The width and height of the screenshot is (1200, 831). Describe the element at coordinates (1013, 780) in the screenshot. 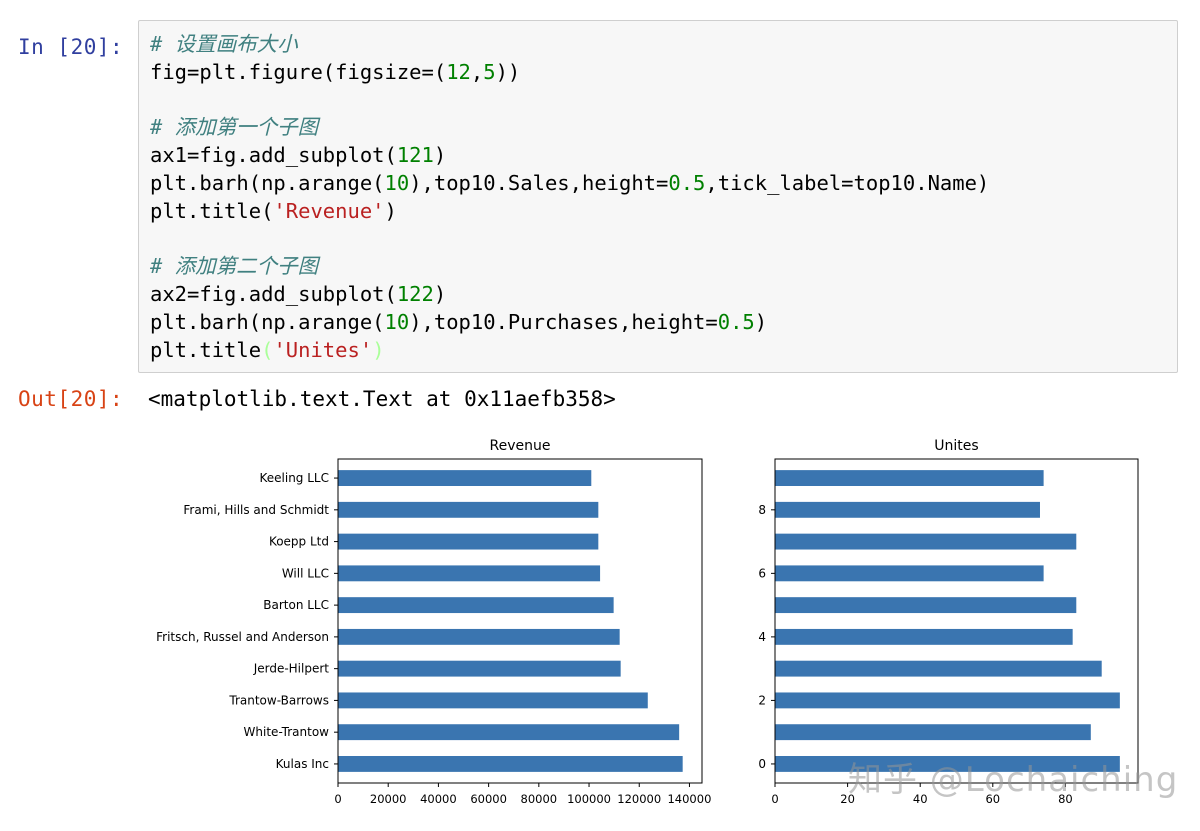

I see `watermark: 知乎 @Lochaiching` at that location.